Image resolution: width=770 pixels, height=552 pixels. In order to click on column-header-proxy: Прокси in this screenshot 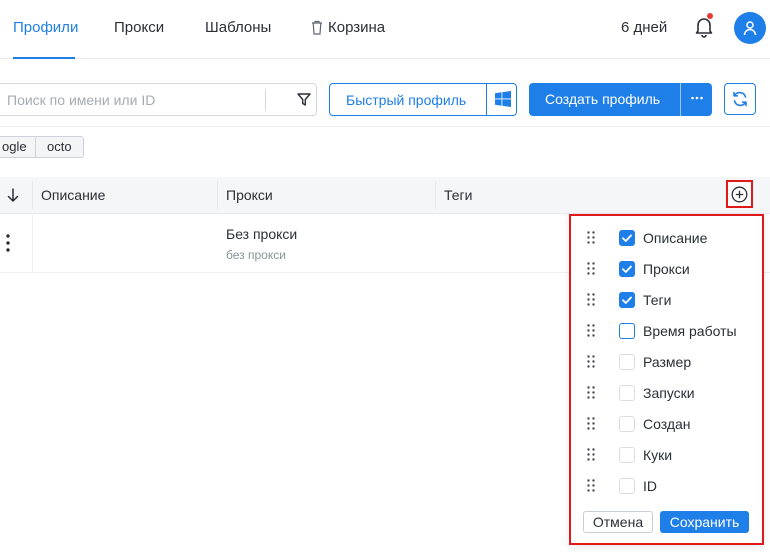, I will do `click(249, 195)`.